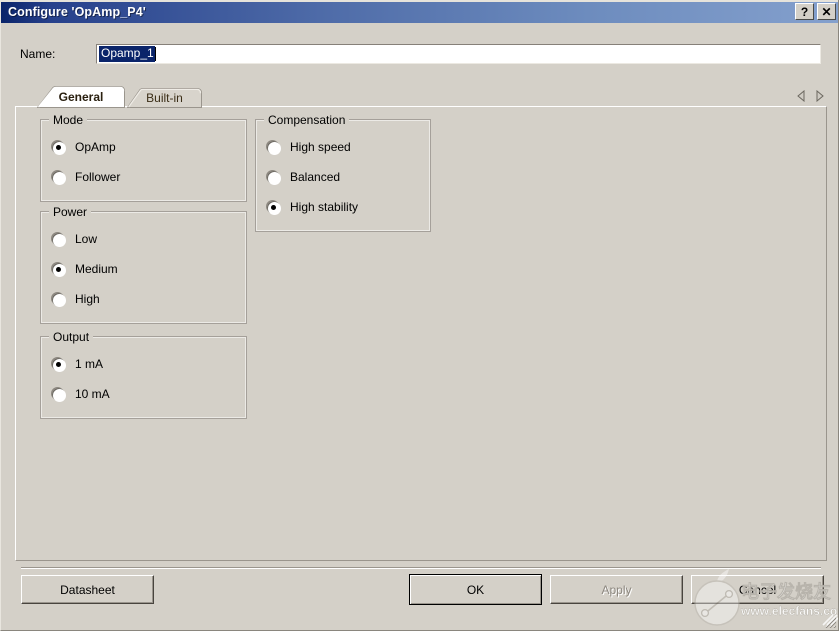 This screenshot has height=631, width=839. What do you see at coordinates (819, 96) in the screenshot?
I see `triangle-right-icon` at bounding box center [819, 96].